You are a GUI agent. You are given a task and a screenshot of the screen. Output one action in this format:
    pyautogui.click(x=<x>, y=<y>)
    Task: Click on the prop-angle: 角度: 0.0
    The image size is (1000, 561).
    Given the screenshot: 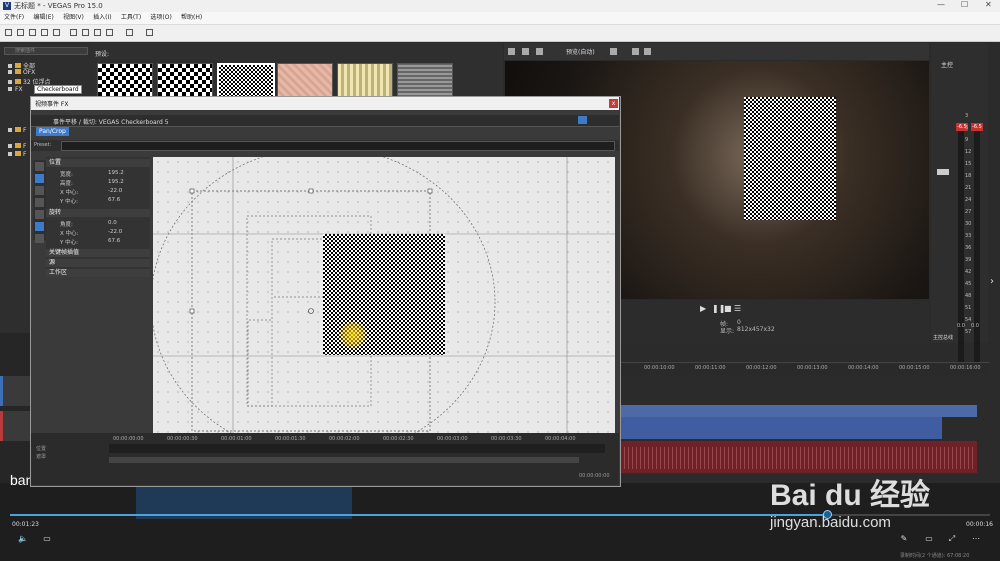 What is the action you would take?
    pyautogui.click(x=88, y=224)
    